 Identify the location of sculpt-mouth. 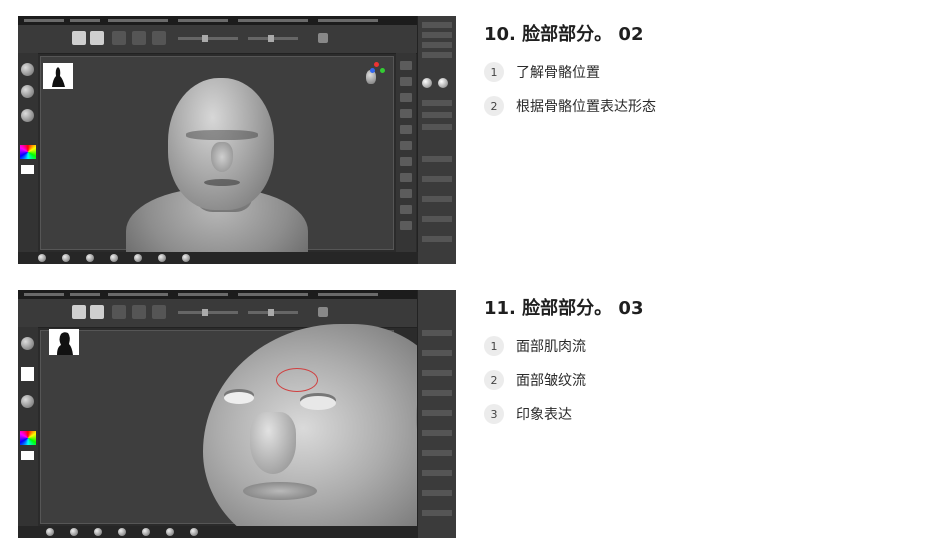
(222, 182).